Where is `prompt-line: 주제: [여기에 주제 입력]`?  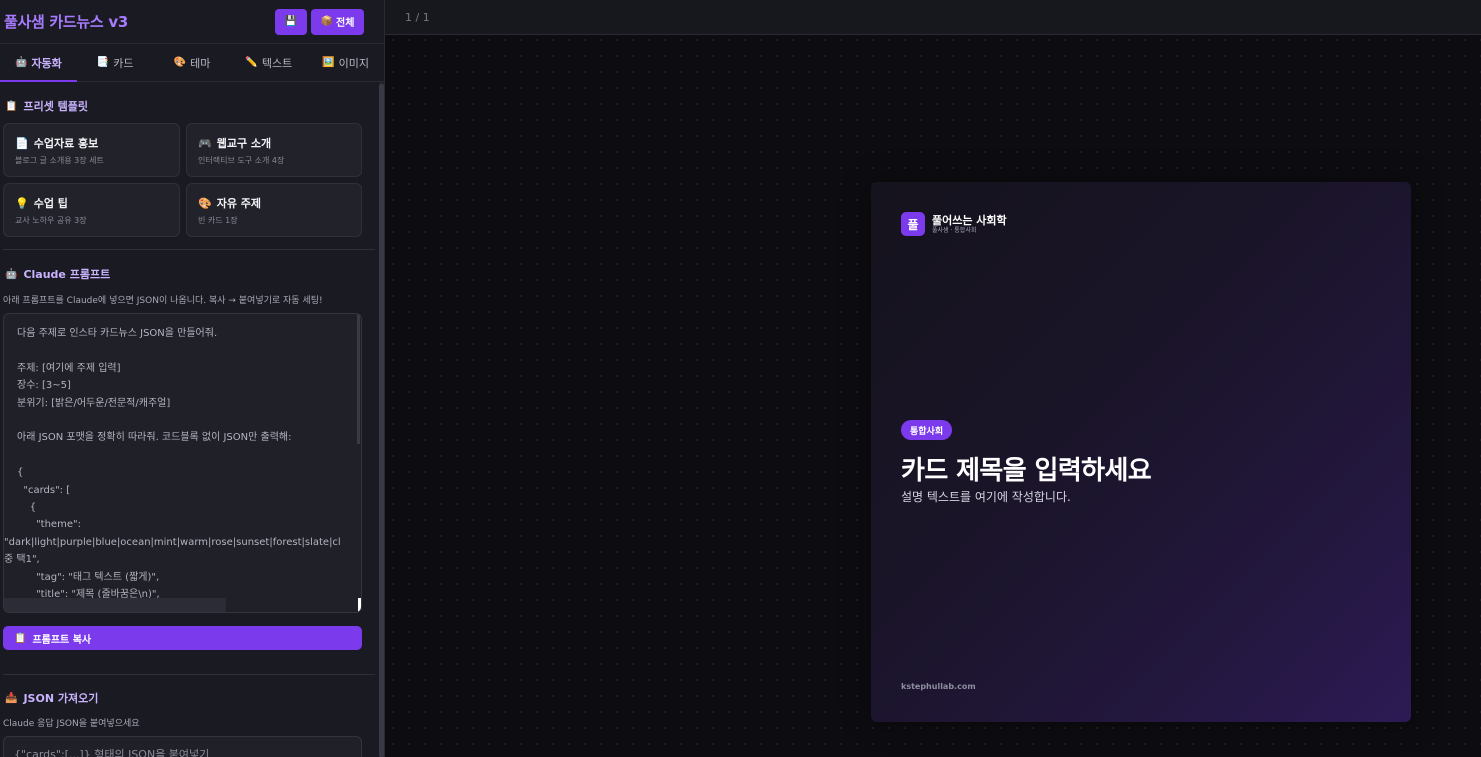 prompt-line: 주제: [여기에 주제 입력] is located at coordinates (69, 368).